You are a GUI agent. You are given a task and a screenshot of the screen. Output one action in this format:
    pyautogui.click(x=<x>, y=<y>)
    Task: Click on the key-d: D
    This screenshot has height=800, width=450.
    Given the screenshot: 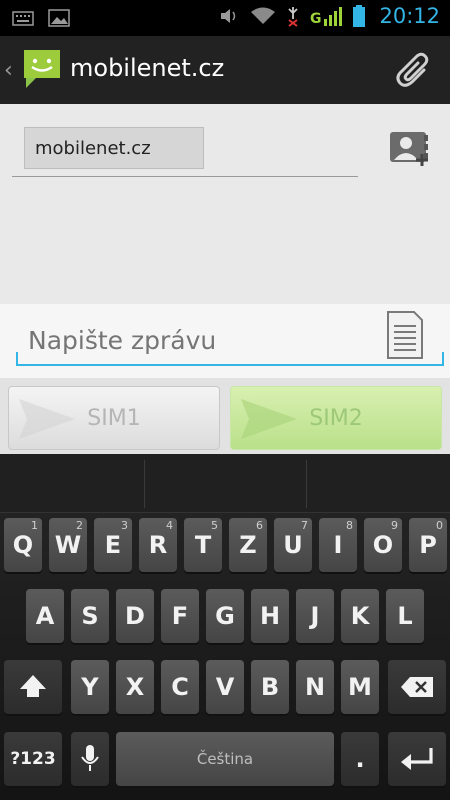 What is the action you would take?
    pyautogui.click(x=135, y=616)
    